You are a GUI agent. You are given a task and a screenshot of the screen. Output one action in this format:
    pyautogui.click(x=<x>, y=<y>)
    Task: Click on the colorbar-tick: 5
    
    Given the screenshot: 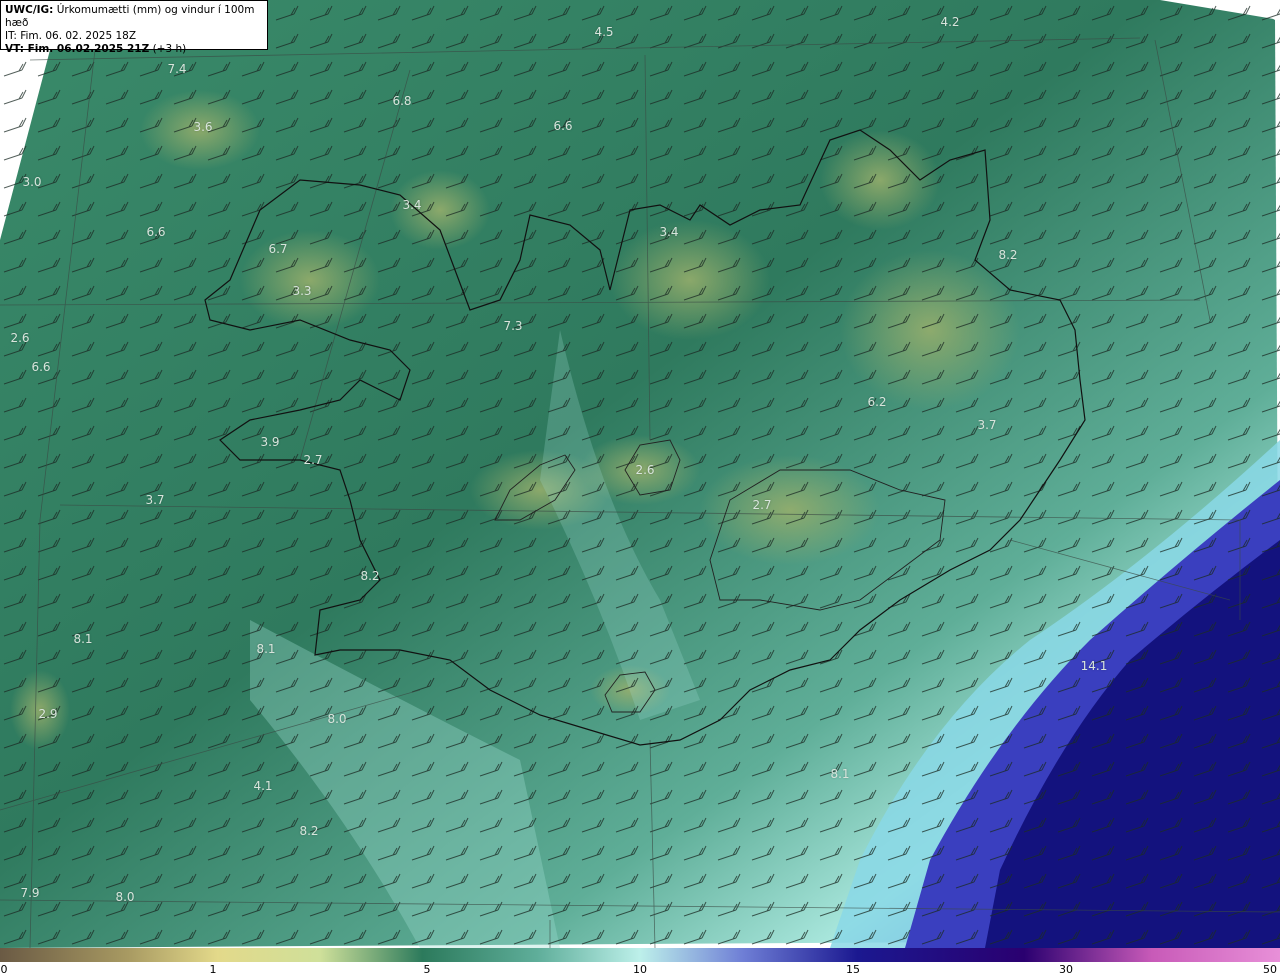 What is the action you would take?
    pyautogui.click(x=427, y=969)
    